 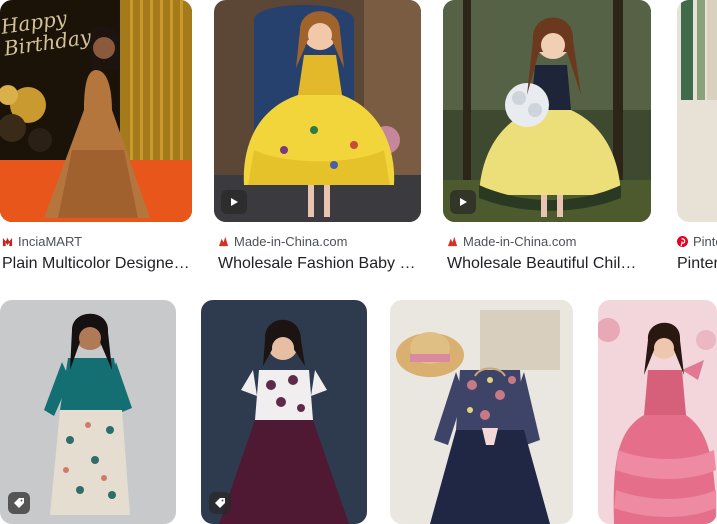 I want to click on result-card-4: Pinterest Pinterest, so click(x=697, y=142).